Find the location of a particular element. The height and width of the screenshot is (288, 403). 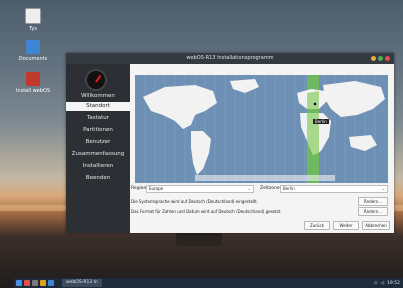

sidebar-item-location: Standort is located at coordinates (98, 106).